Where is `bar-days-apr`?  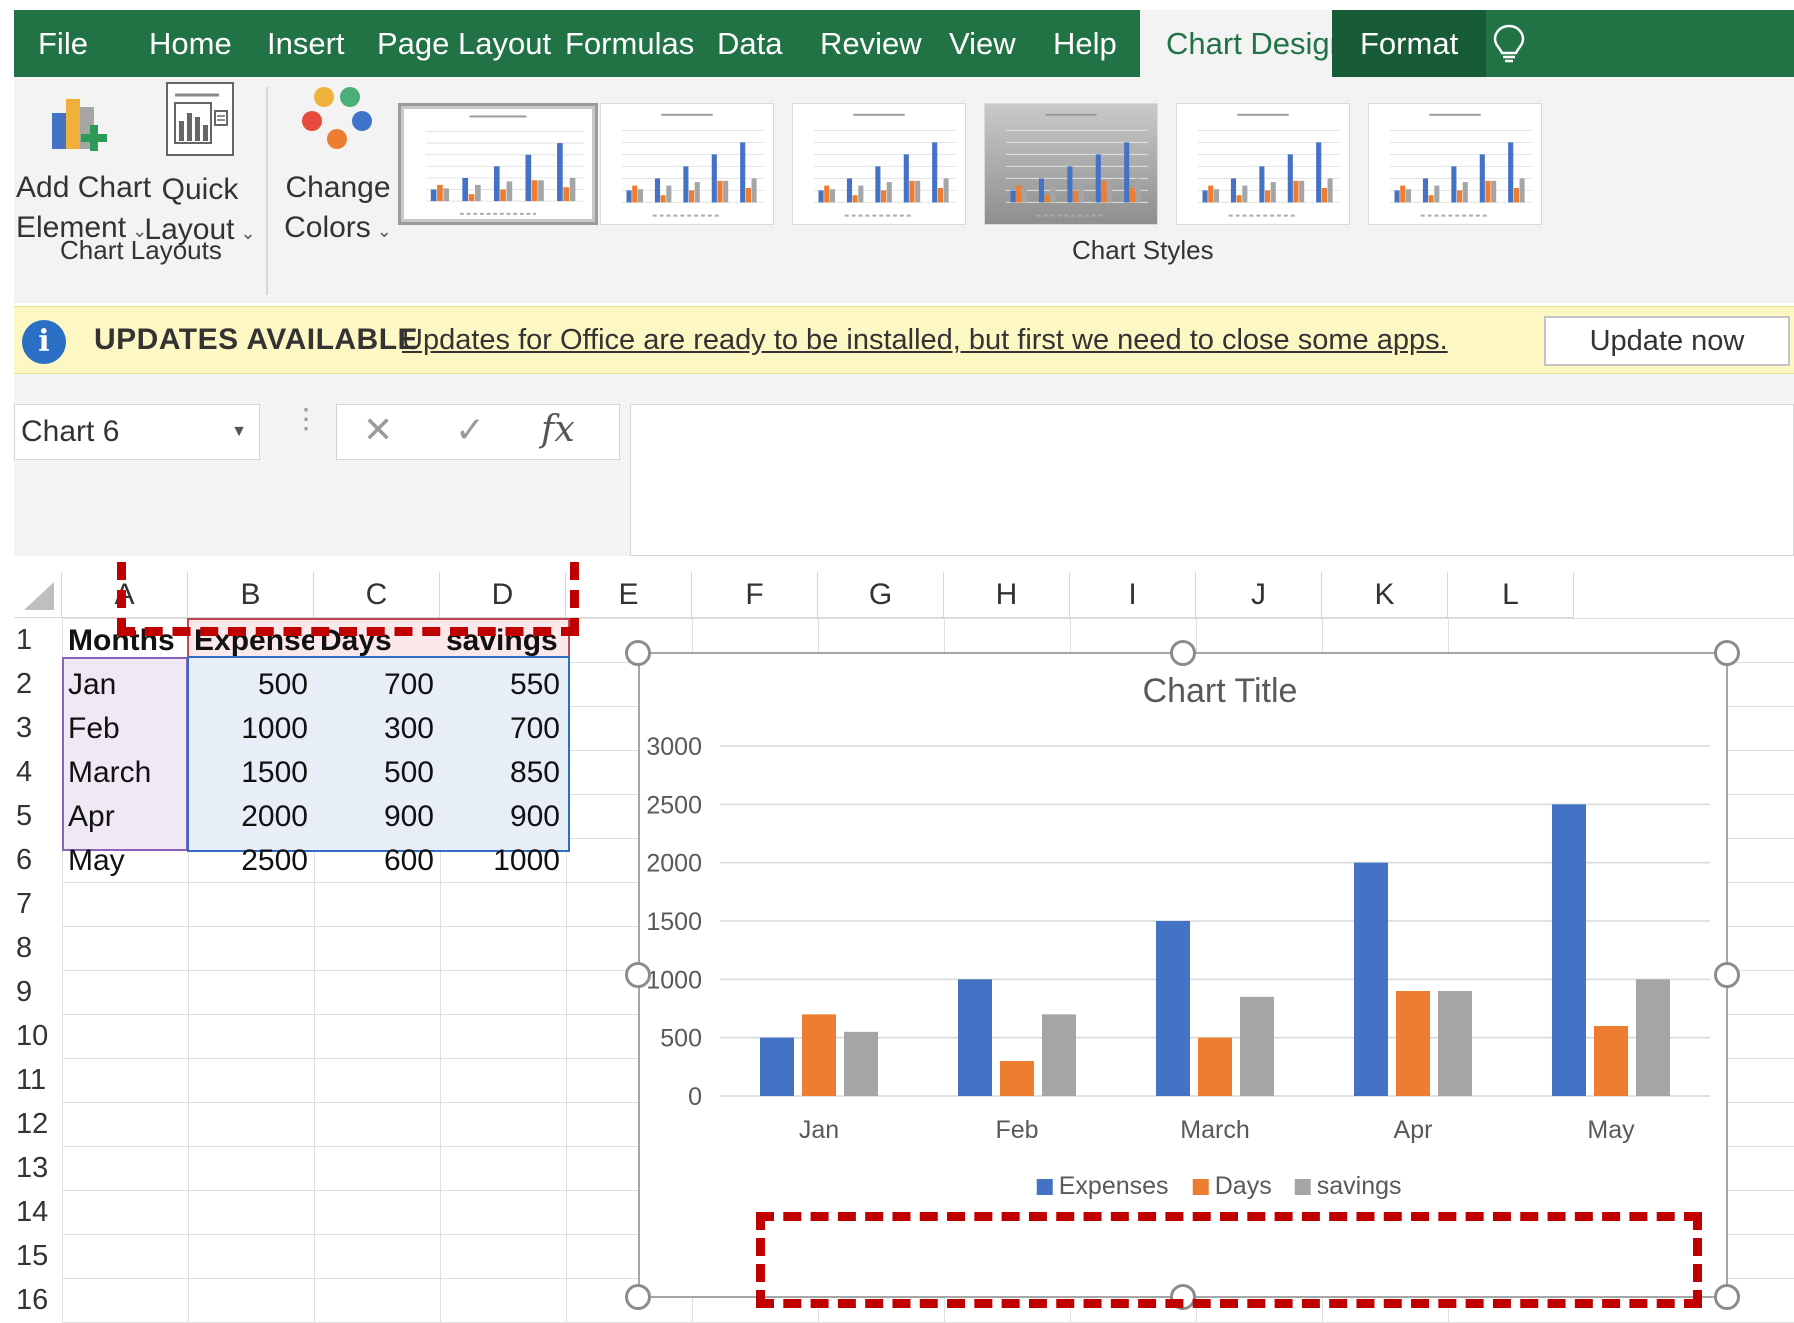 bar-days-apr is located at coordinates (1413, 1043).